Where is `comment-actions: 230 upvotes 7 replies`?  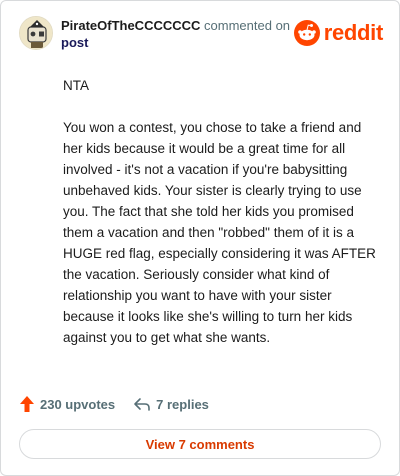 comment-actions: 230 upvotes 7 replies is located at coordinates (200, 404).